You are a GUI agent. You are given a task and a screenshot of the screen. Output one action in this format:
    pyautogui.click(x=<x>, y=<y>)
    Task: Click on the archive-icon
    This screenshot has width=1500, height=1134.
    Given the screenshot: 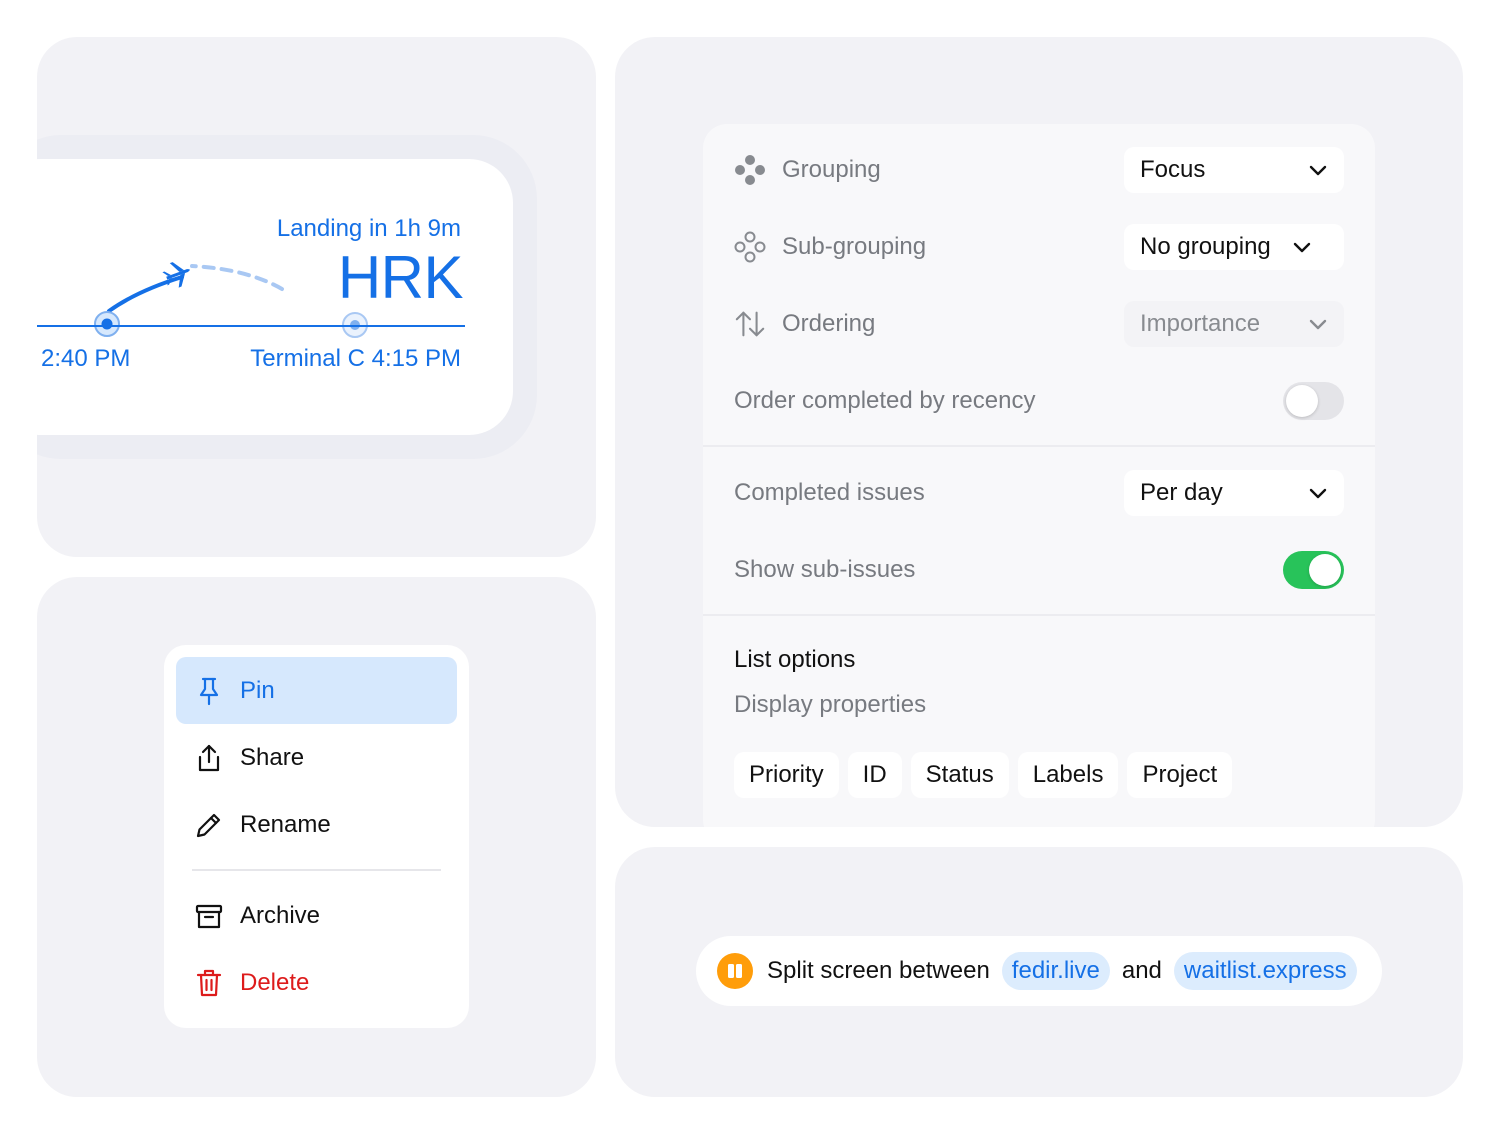 What is the action you would take?
    pyautogui.click(x=209, y=916)
    